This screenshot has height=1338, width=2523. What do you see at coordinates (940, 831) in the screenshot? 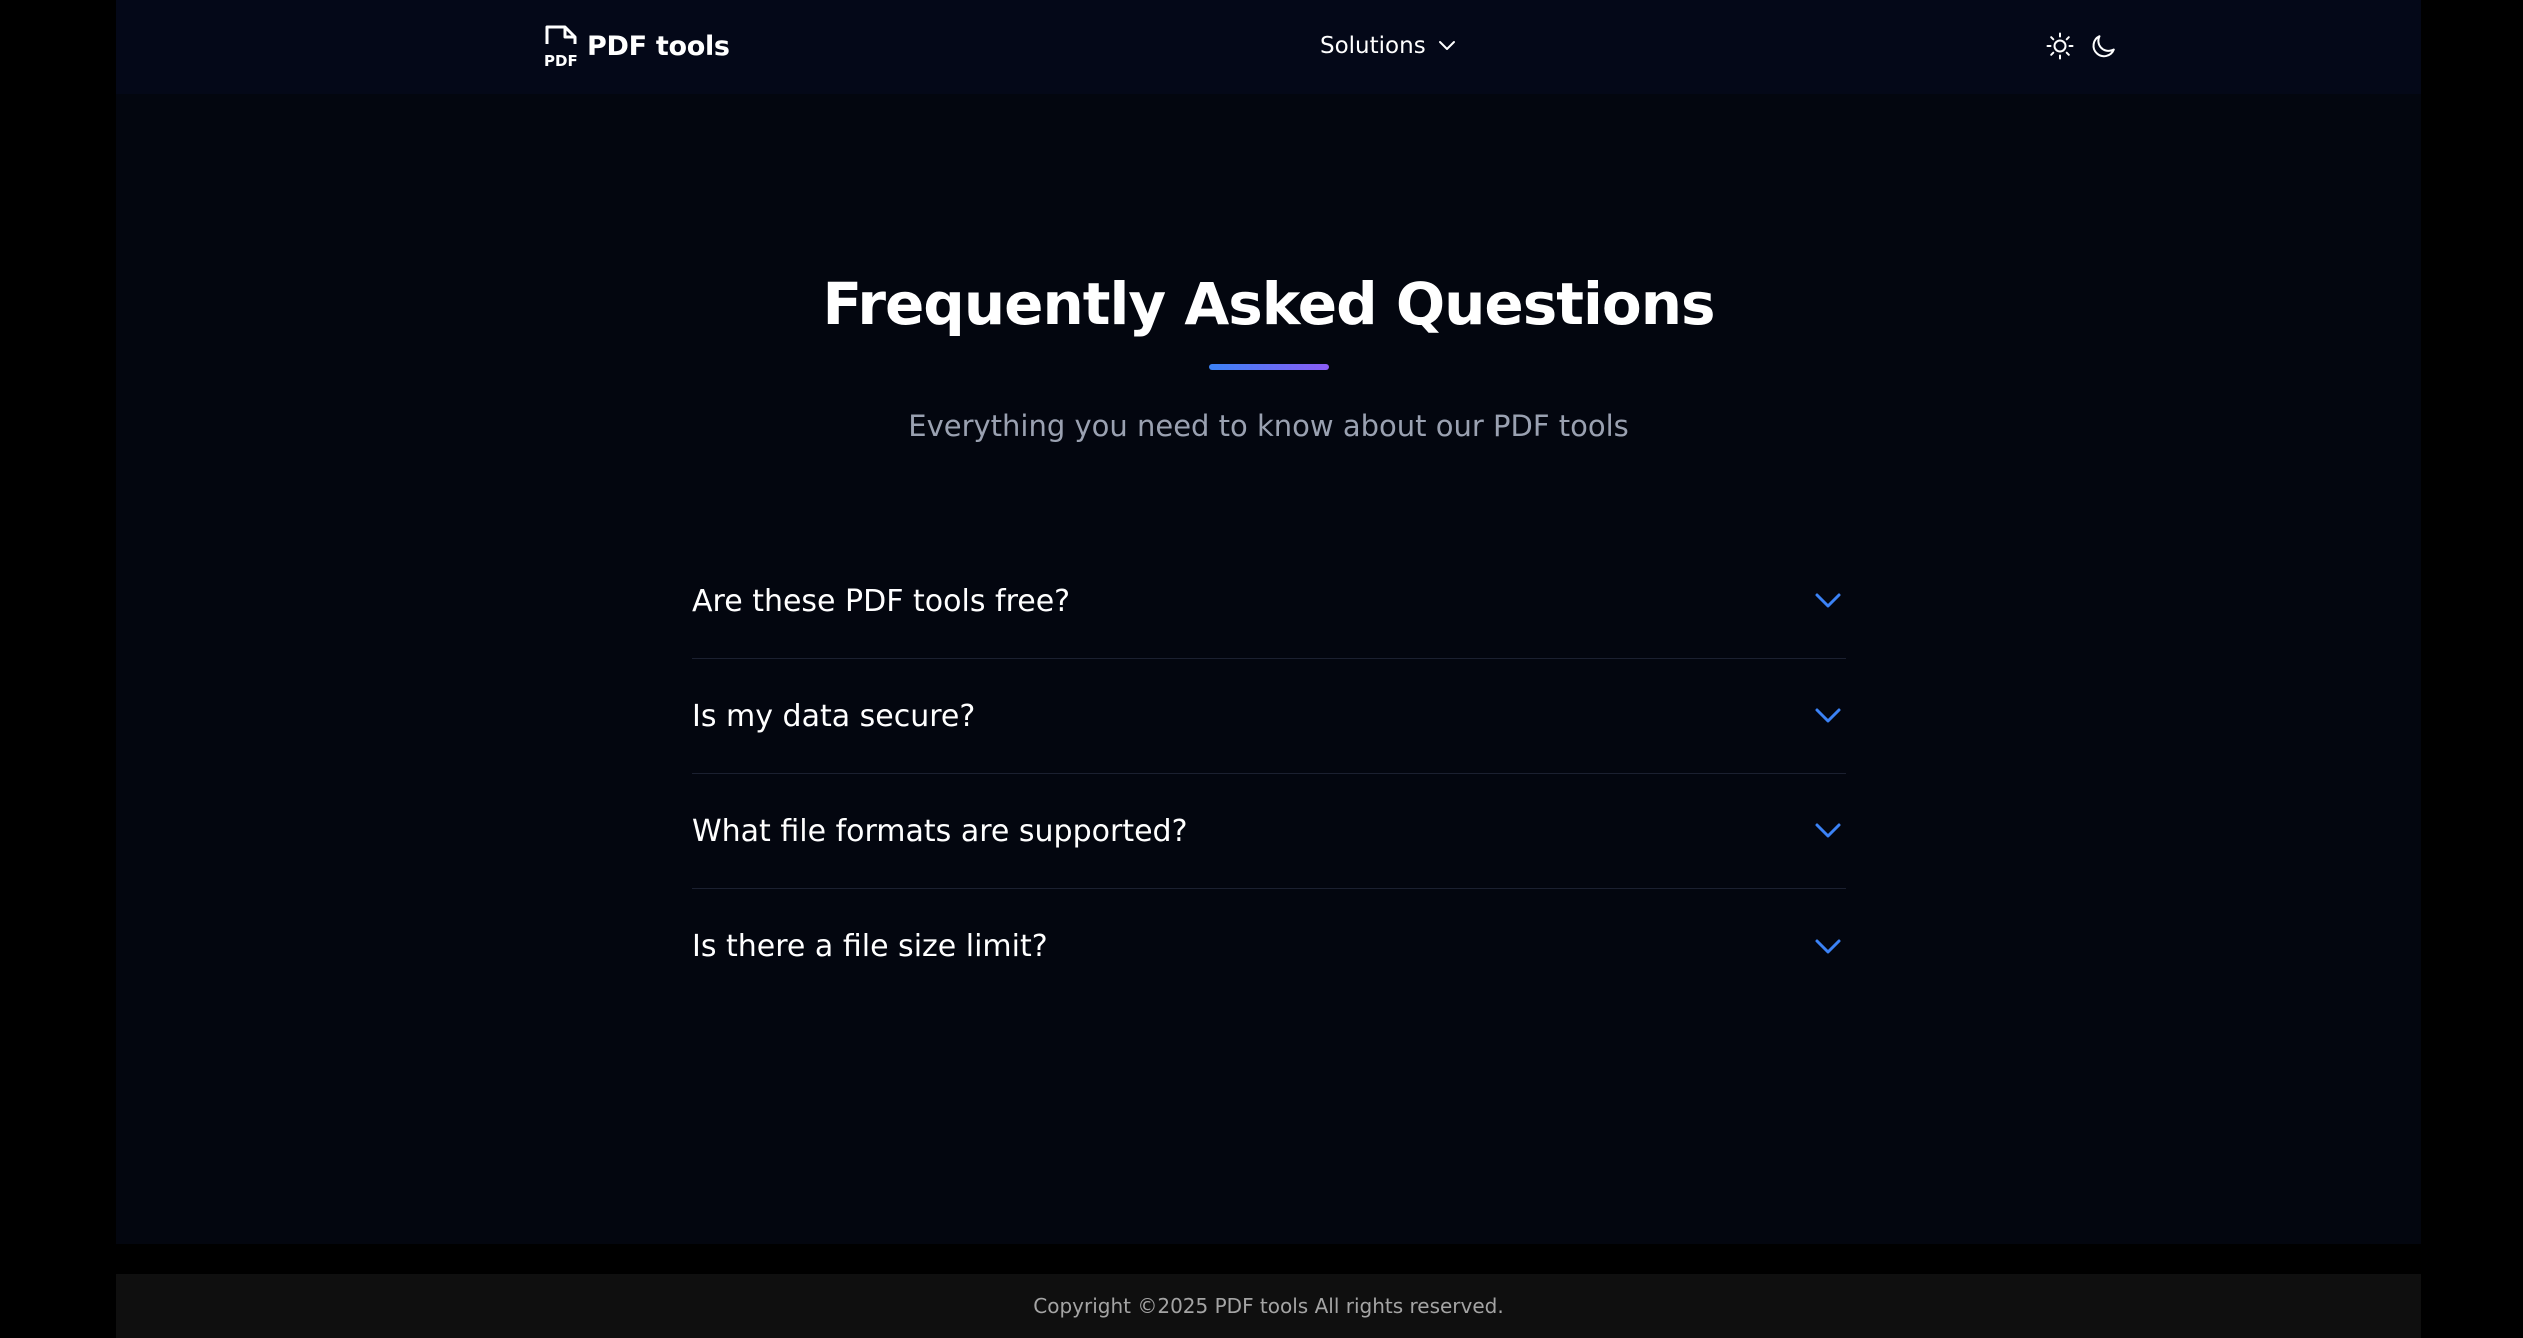
I see `faq-question: What file formats are supported?` at bounding box center [940, 831].